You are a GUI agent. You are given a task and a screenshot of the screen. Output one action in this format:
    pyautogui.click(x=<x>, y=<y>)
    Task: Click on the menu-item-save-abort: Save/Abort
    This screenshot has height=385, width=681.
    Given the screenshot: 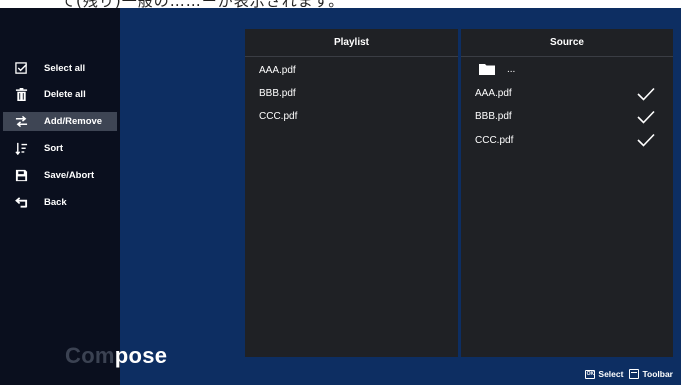 What is the action you would take?
    pyautogui.click(x=60, y=175)
    